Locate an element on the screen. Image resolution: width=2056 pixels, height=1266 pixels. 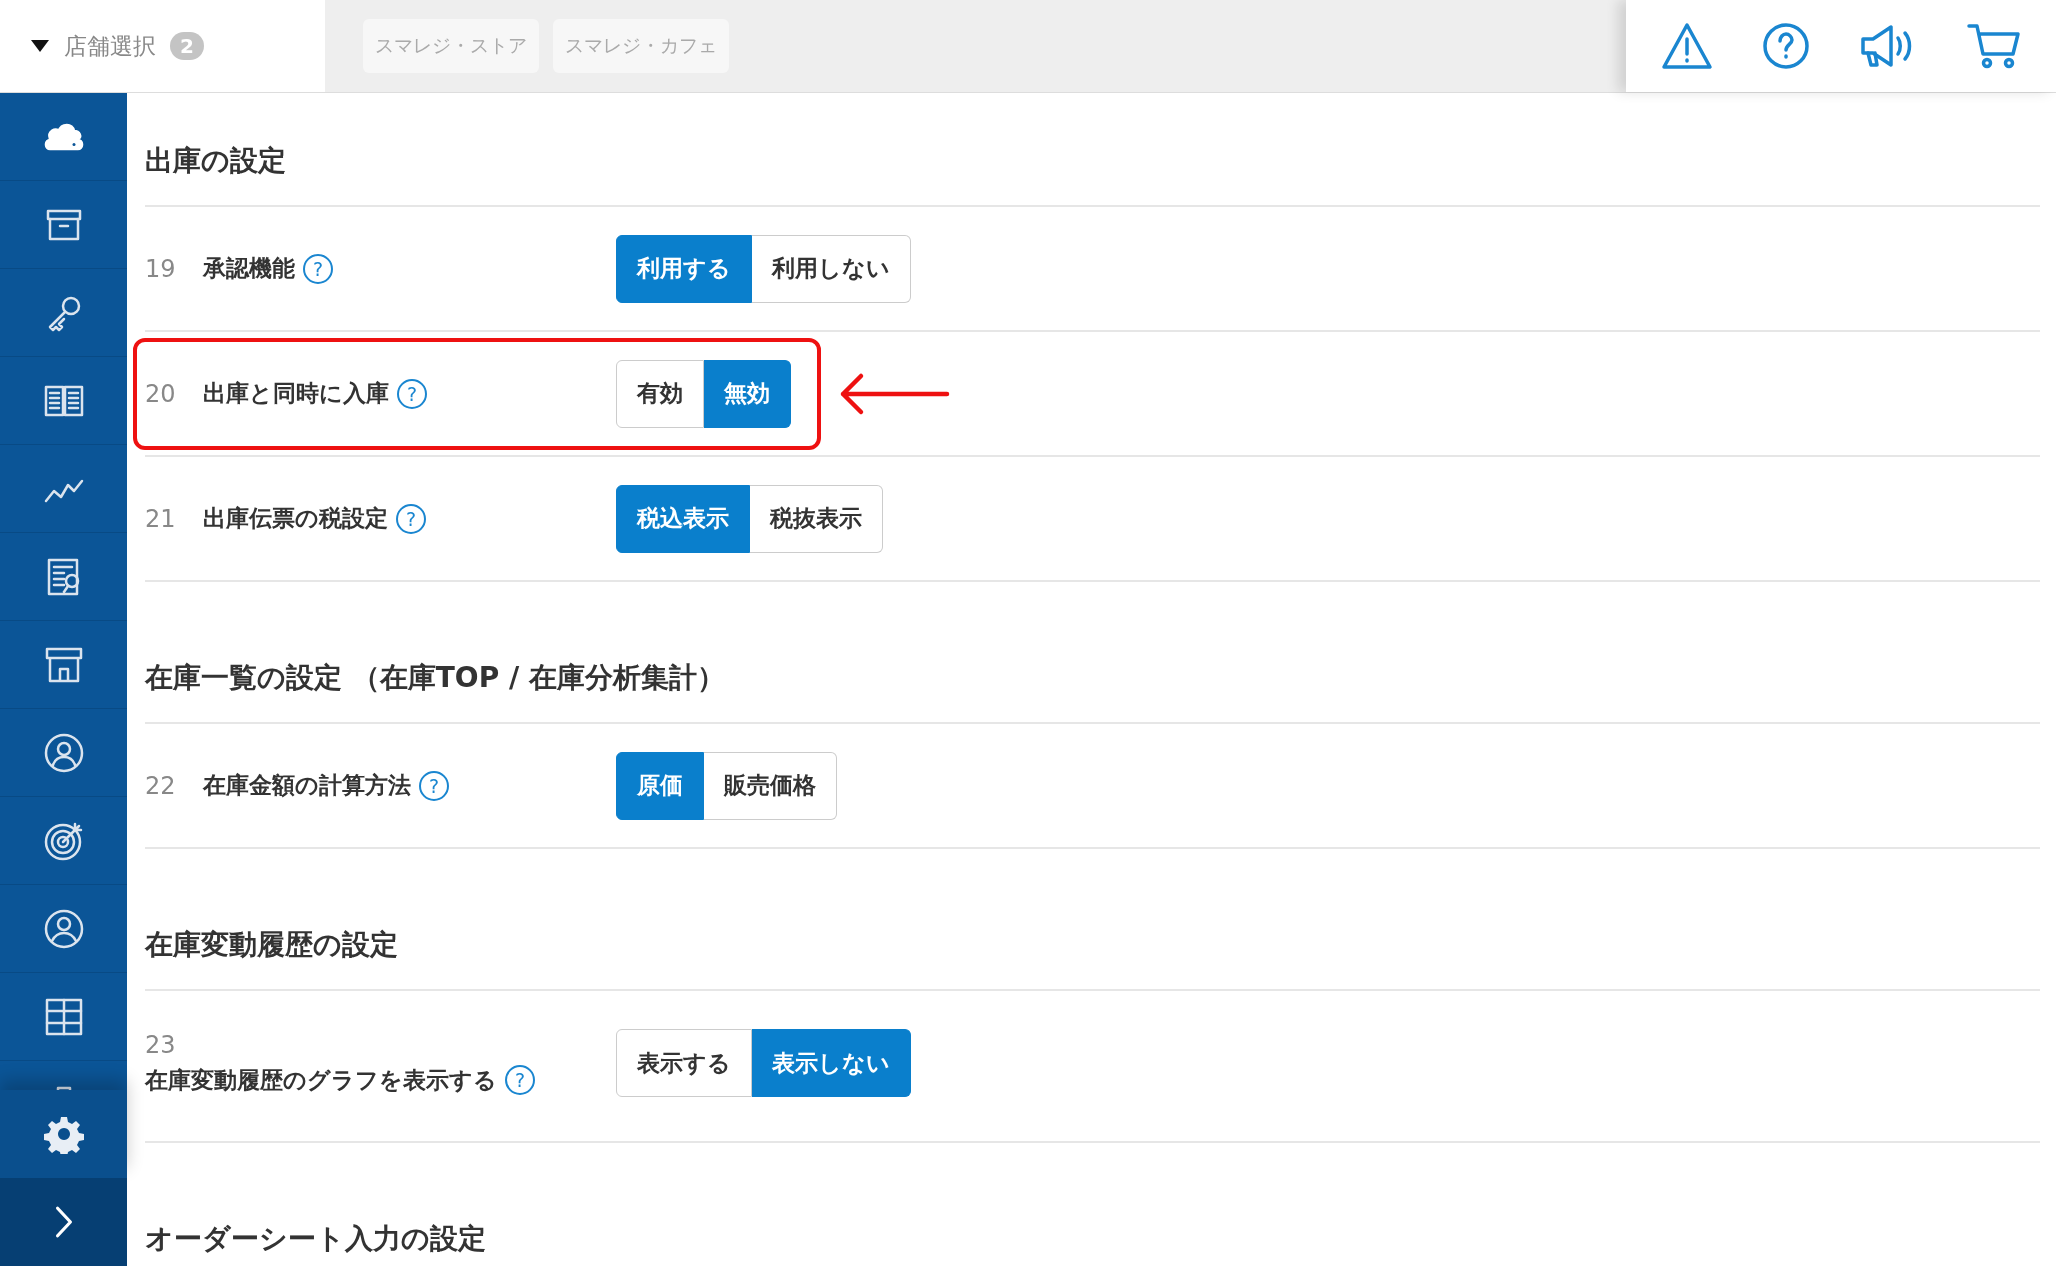
setting-number: 21 is located at coordinates (161, 518).